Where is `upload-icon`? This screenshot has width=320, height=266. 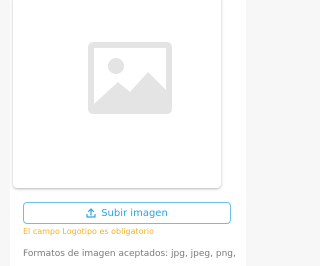
upload-icon is located at coordinates (91, 213).